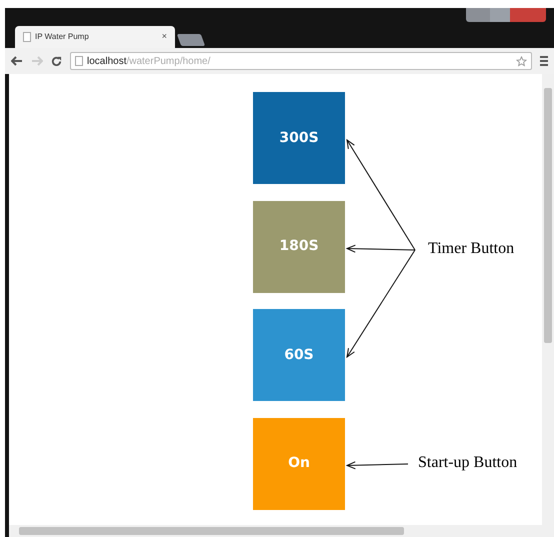  What do you see at coordinates (521, 61) in the screenshot?
I see `star-icon` at bounding box center [521, 61].